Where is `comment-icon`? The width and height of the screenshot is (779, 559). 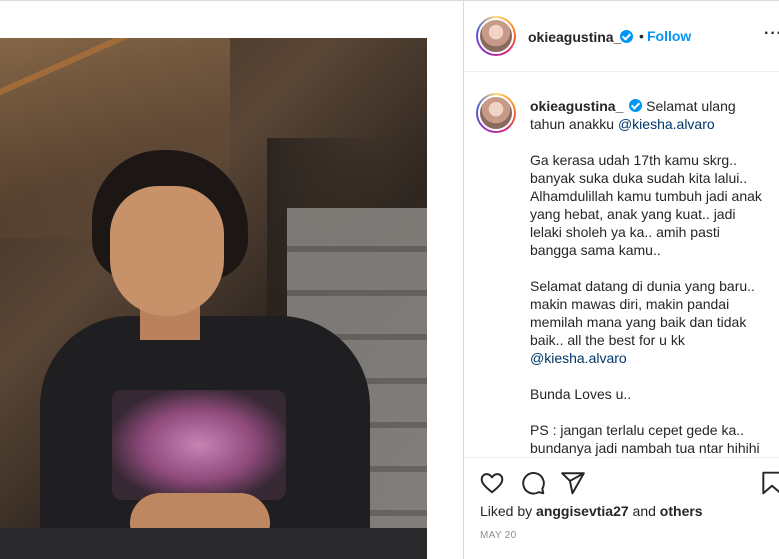
comment-icon is located at coordinates (533, 483).